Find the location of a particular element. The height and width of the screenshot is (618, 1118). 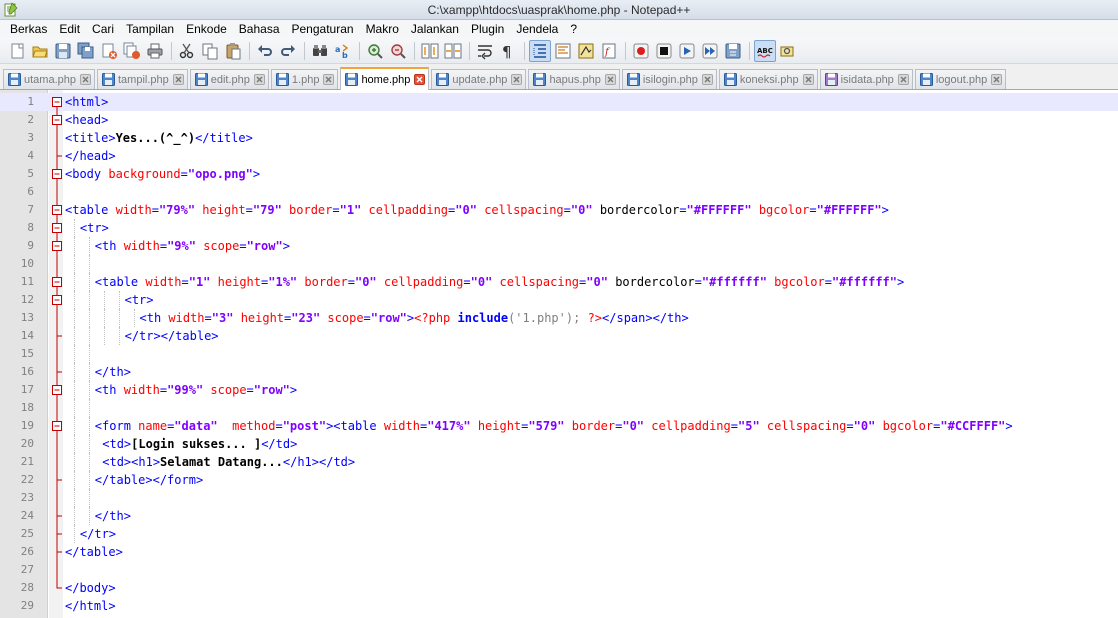

menu-enkode: Enkode is located at coordinates (206, 29).